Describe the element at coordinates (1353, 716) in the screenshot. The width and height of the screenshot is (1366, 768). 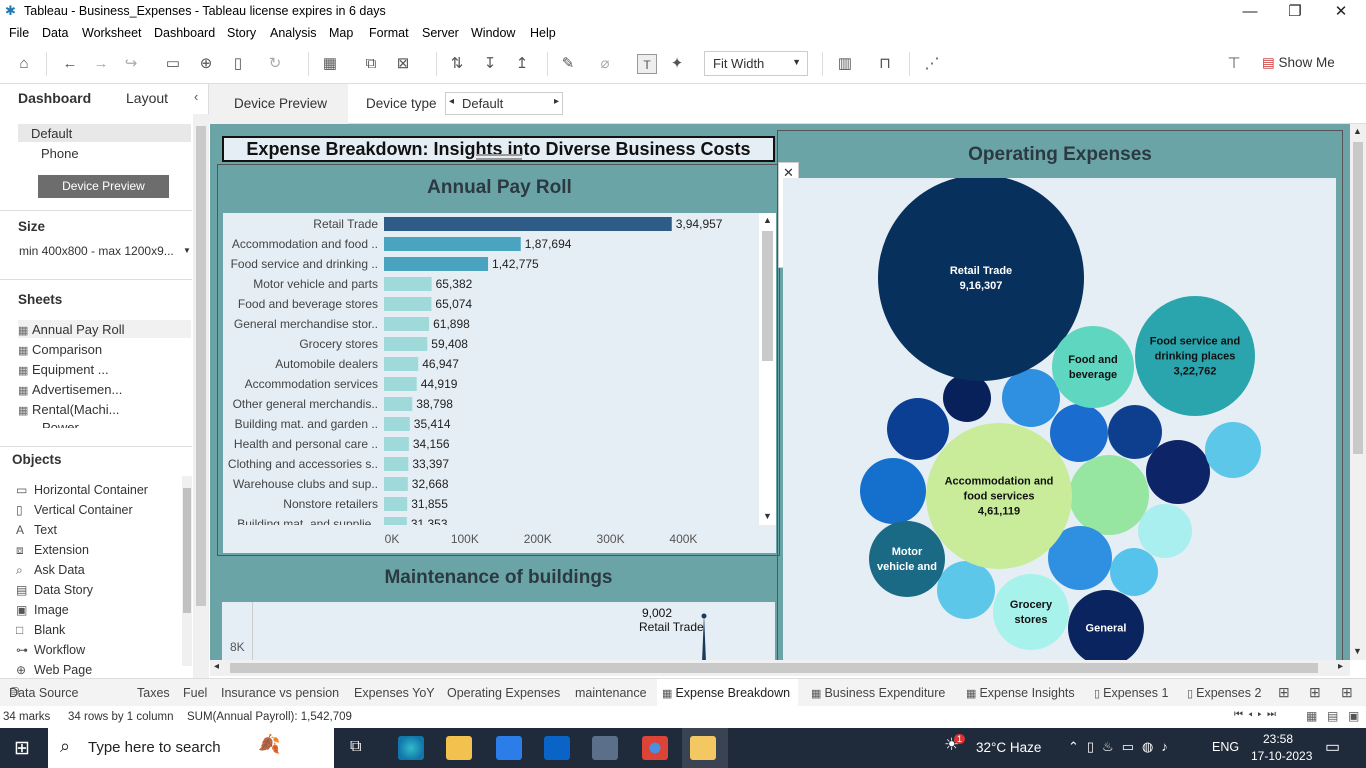
I see `tabs-view-icon: ▣` at that location.